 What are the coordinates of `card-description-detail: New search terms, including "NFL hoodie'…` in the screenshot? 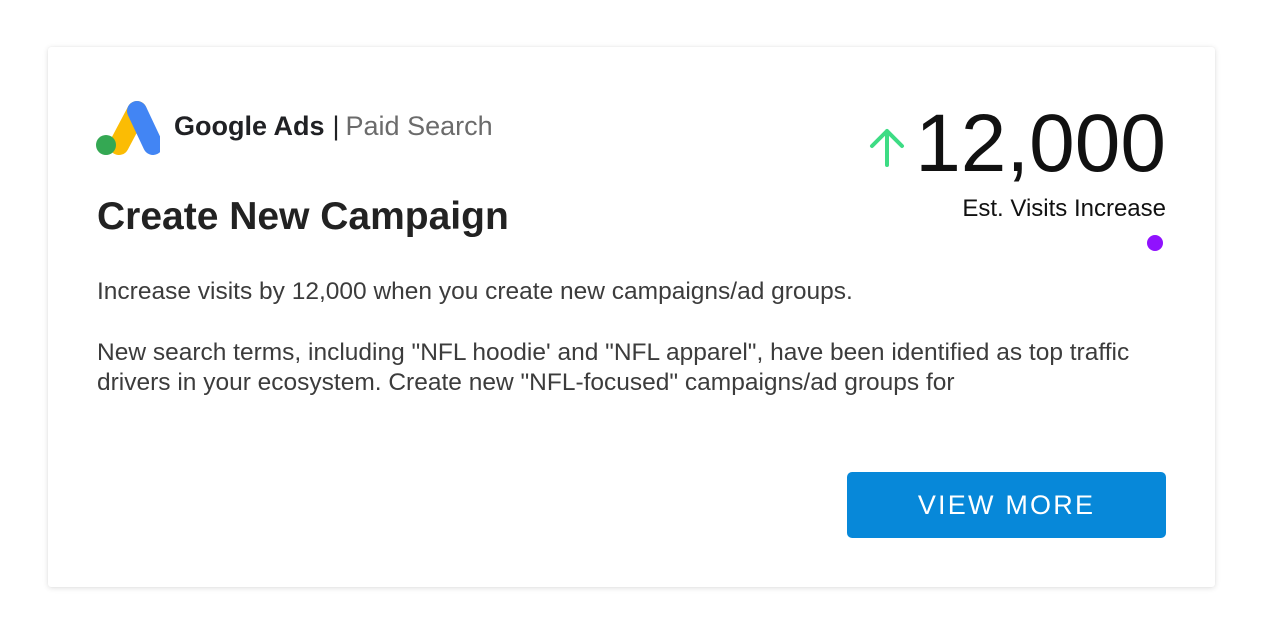 It's located at (613, 367).